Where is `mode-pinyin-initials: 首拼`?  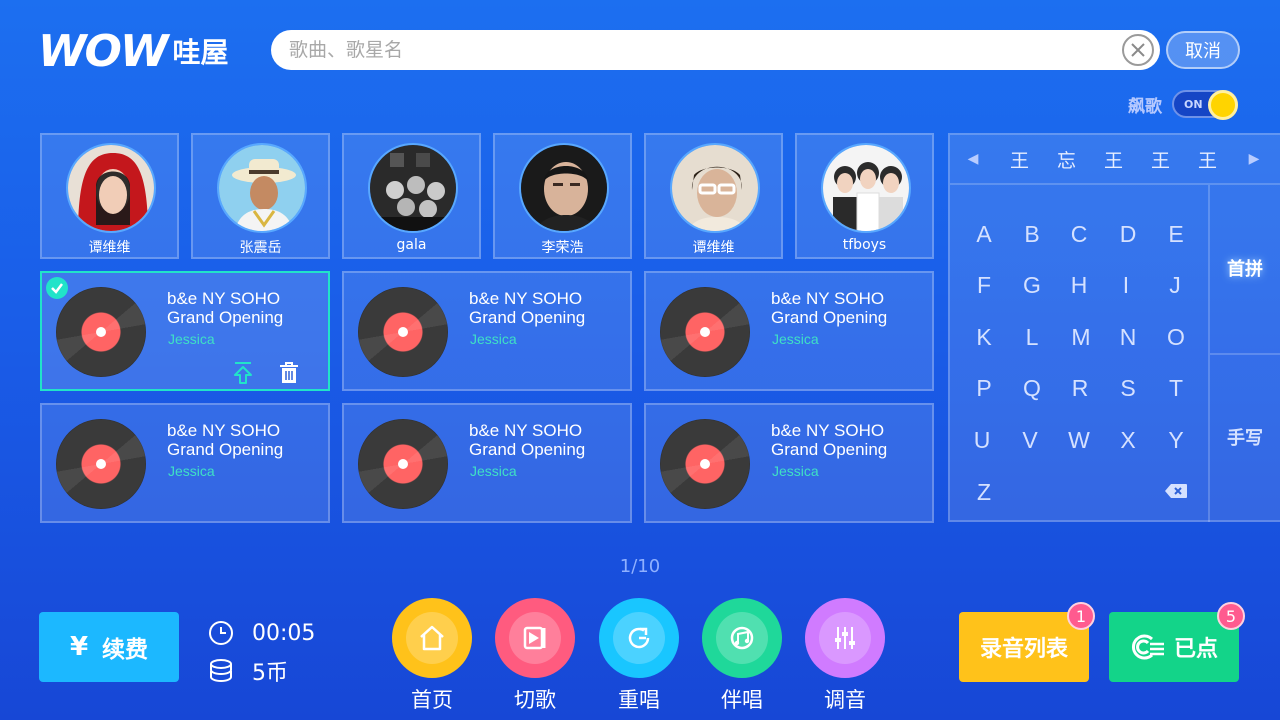
mode-pinyin-initials: 首拼 is located at coordinates (1244, 270).